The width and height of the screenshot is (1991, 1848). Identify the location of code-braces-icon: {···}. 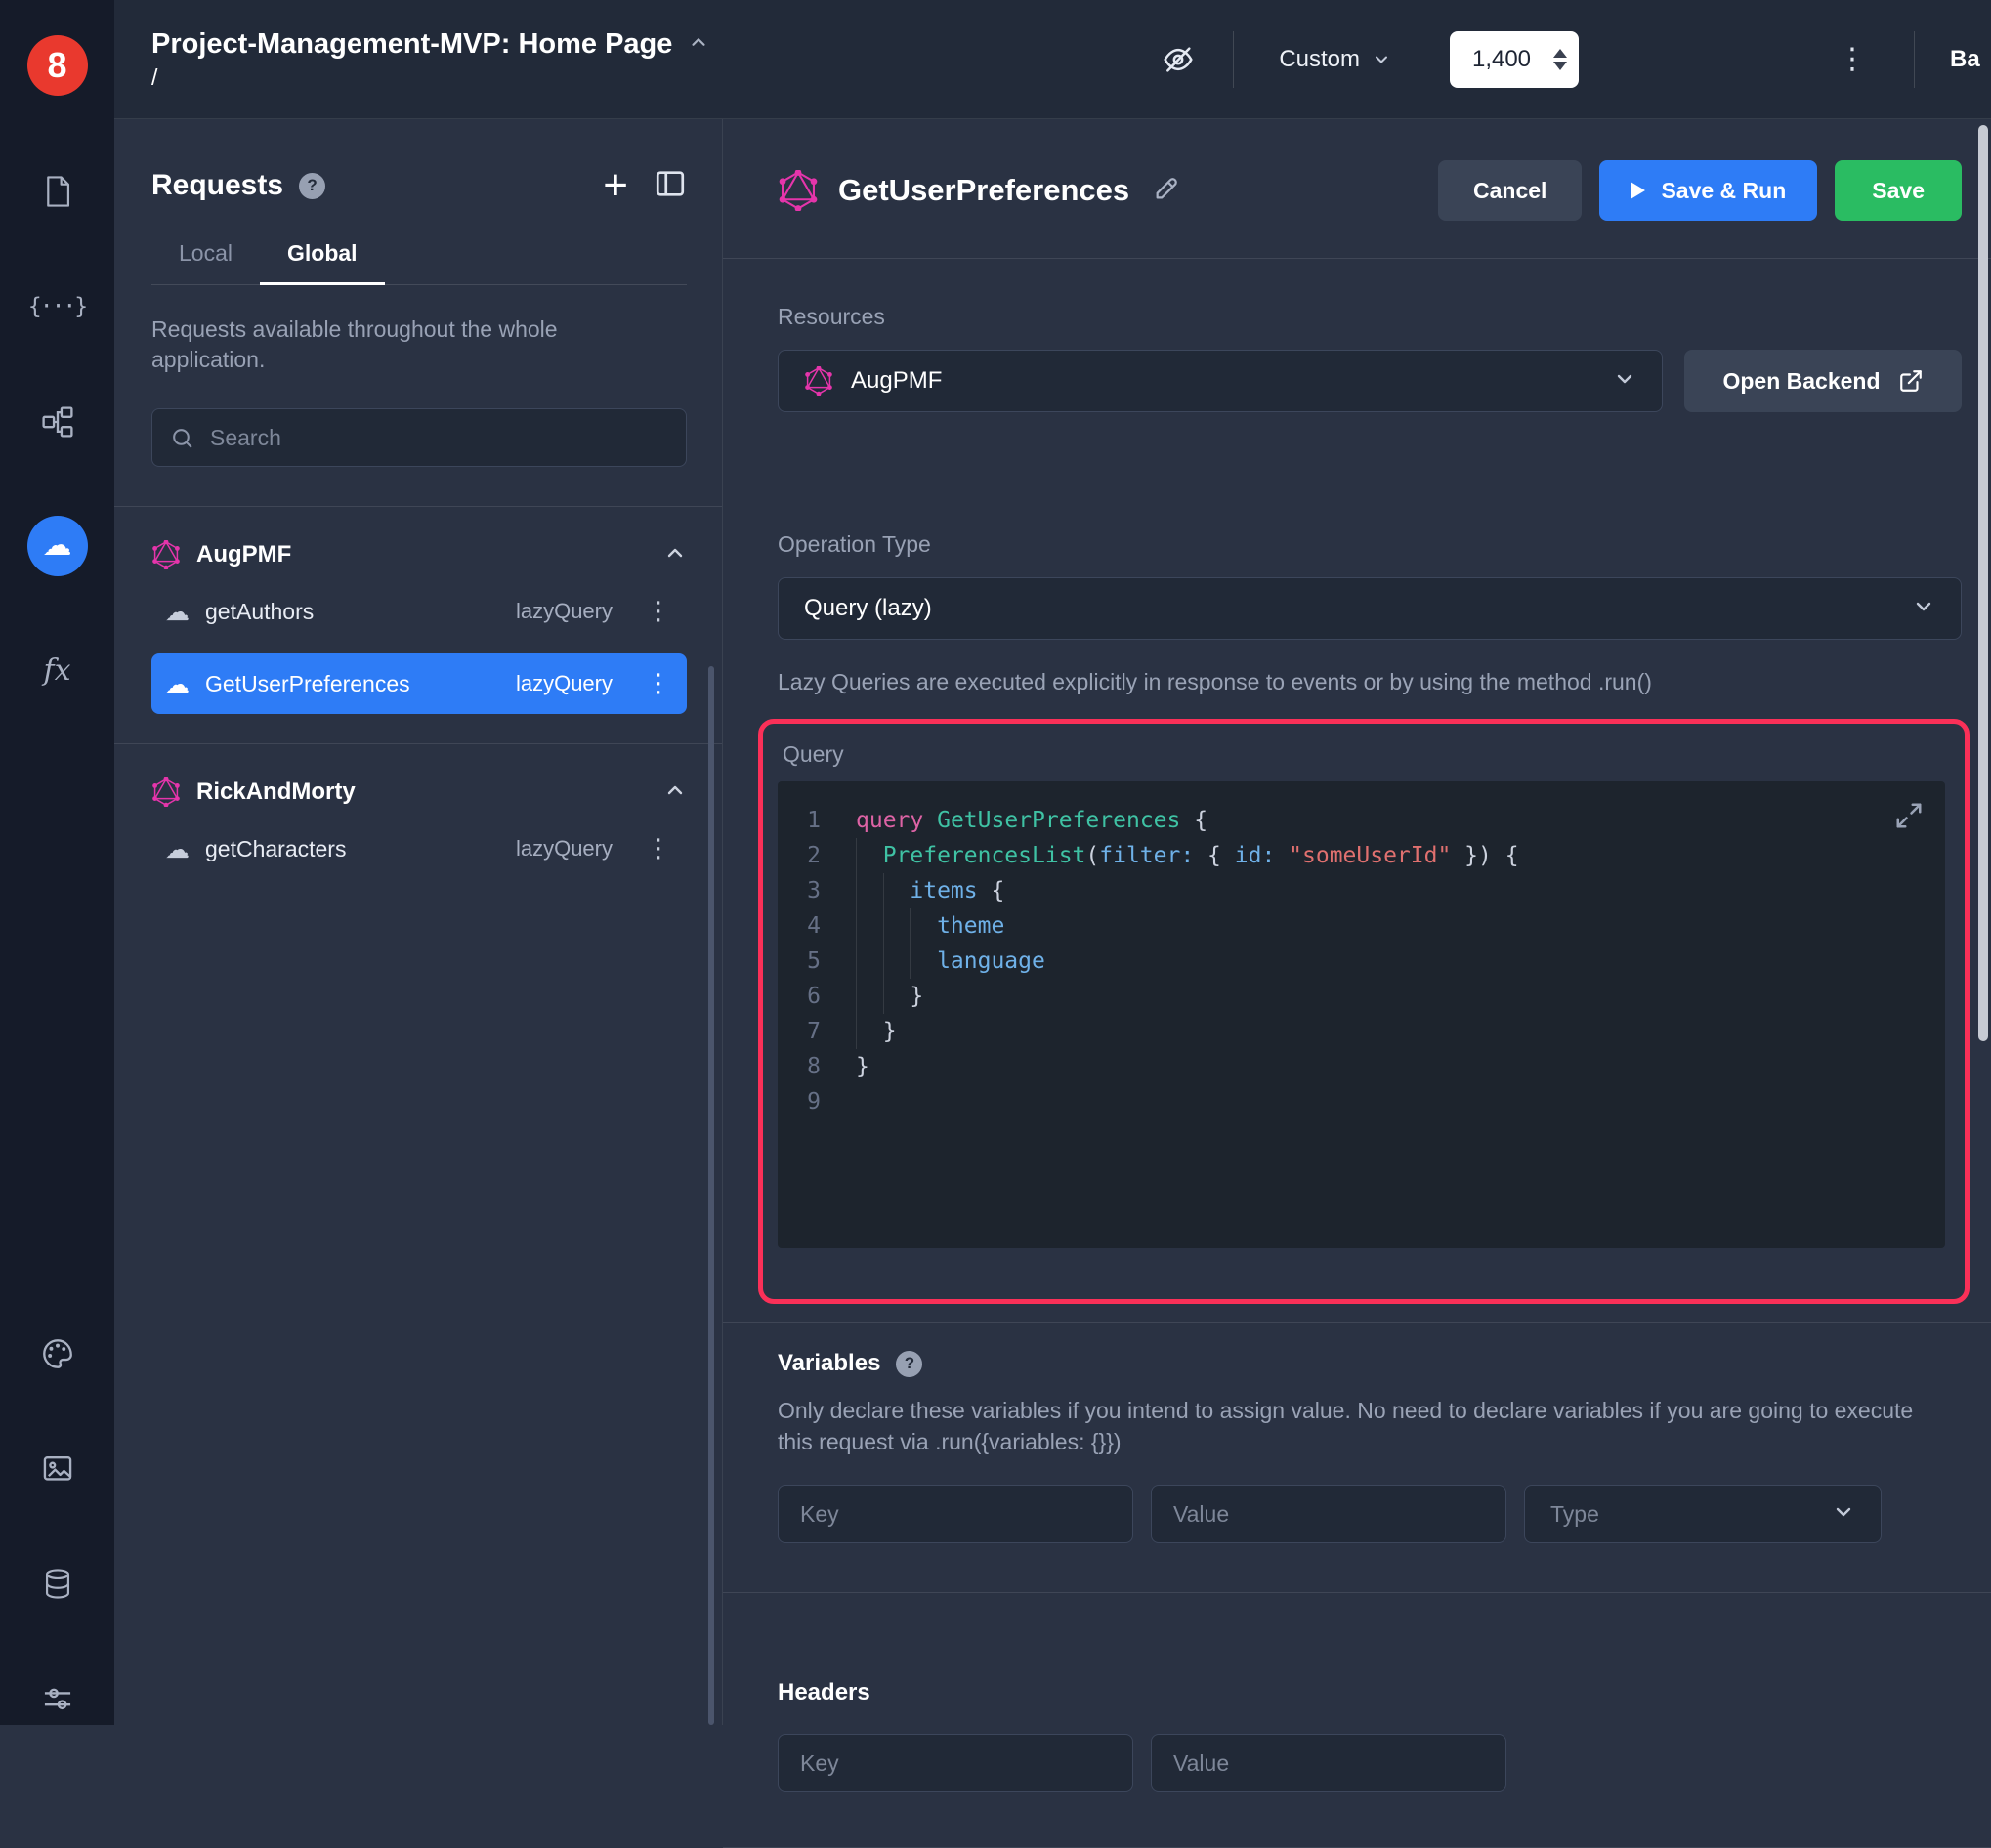
(57, 306).